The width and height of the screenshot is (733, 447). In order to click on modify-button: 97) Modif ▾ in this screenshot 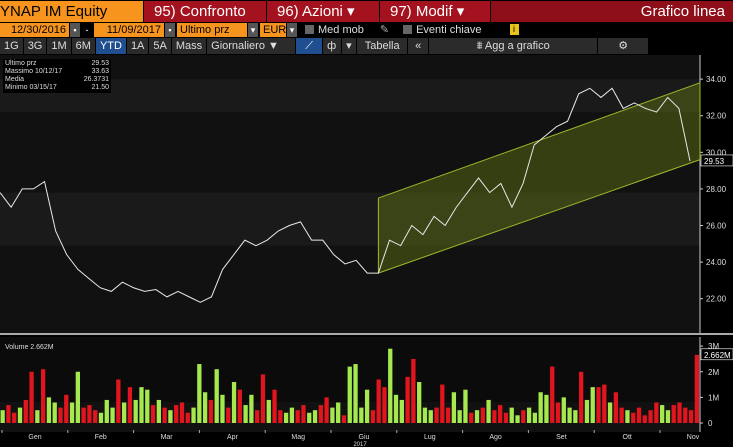, I will do `click(435, 11)`.